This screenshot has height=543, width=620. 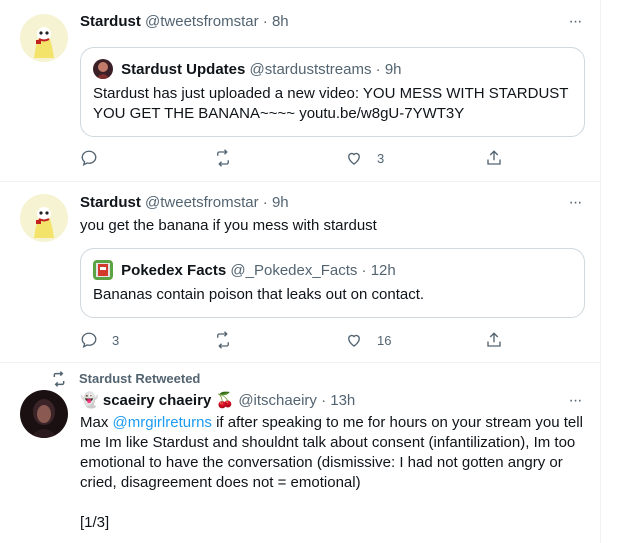 What do you see at coordinates (310, 69) in the screenshot?
I see `quoted-user-handle: @starduststreams` at bounding box center [310, 69].